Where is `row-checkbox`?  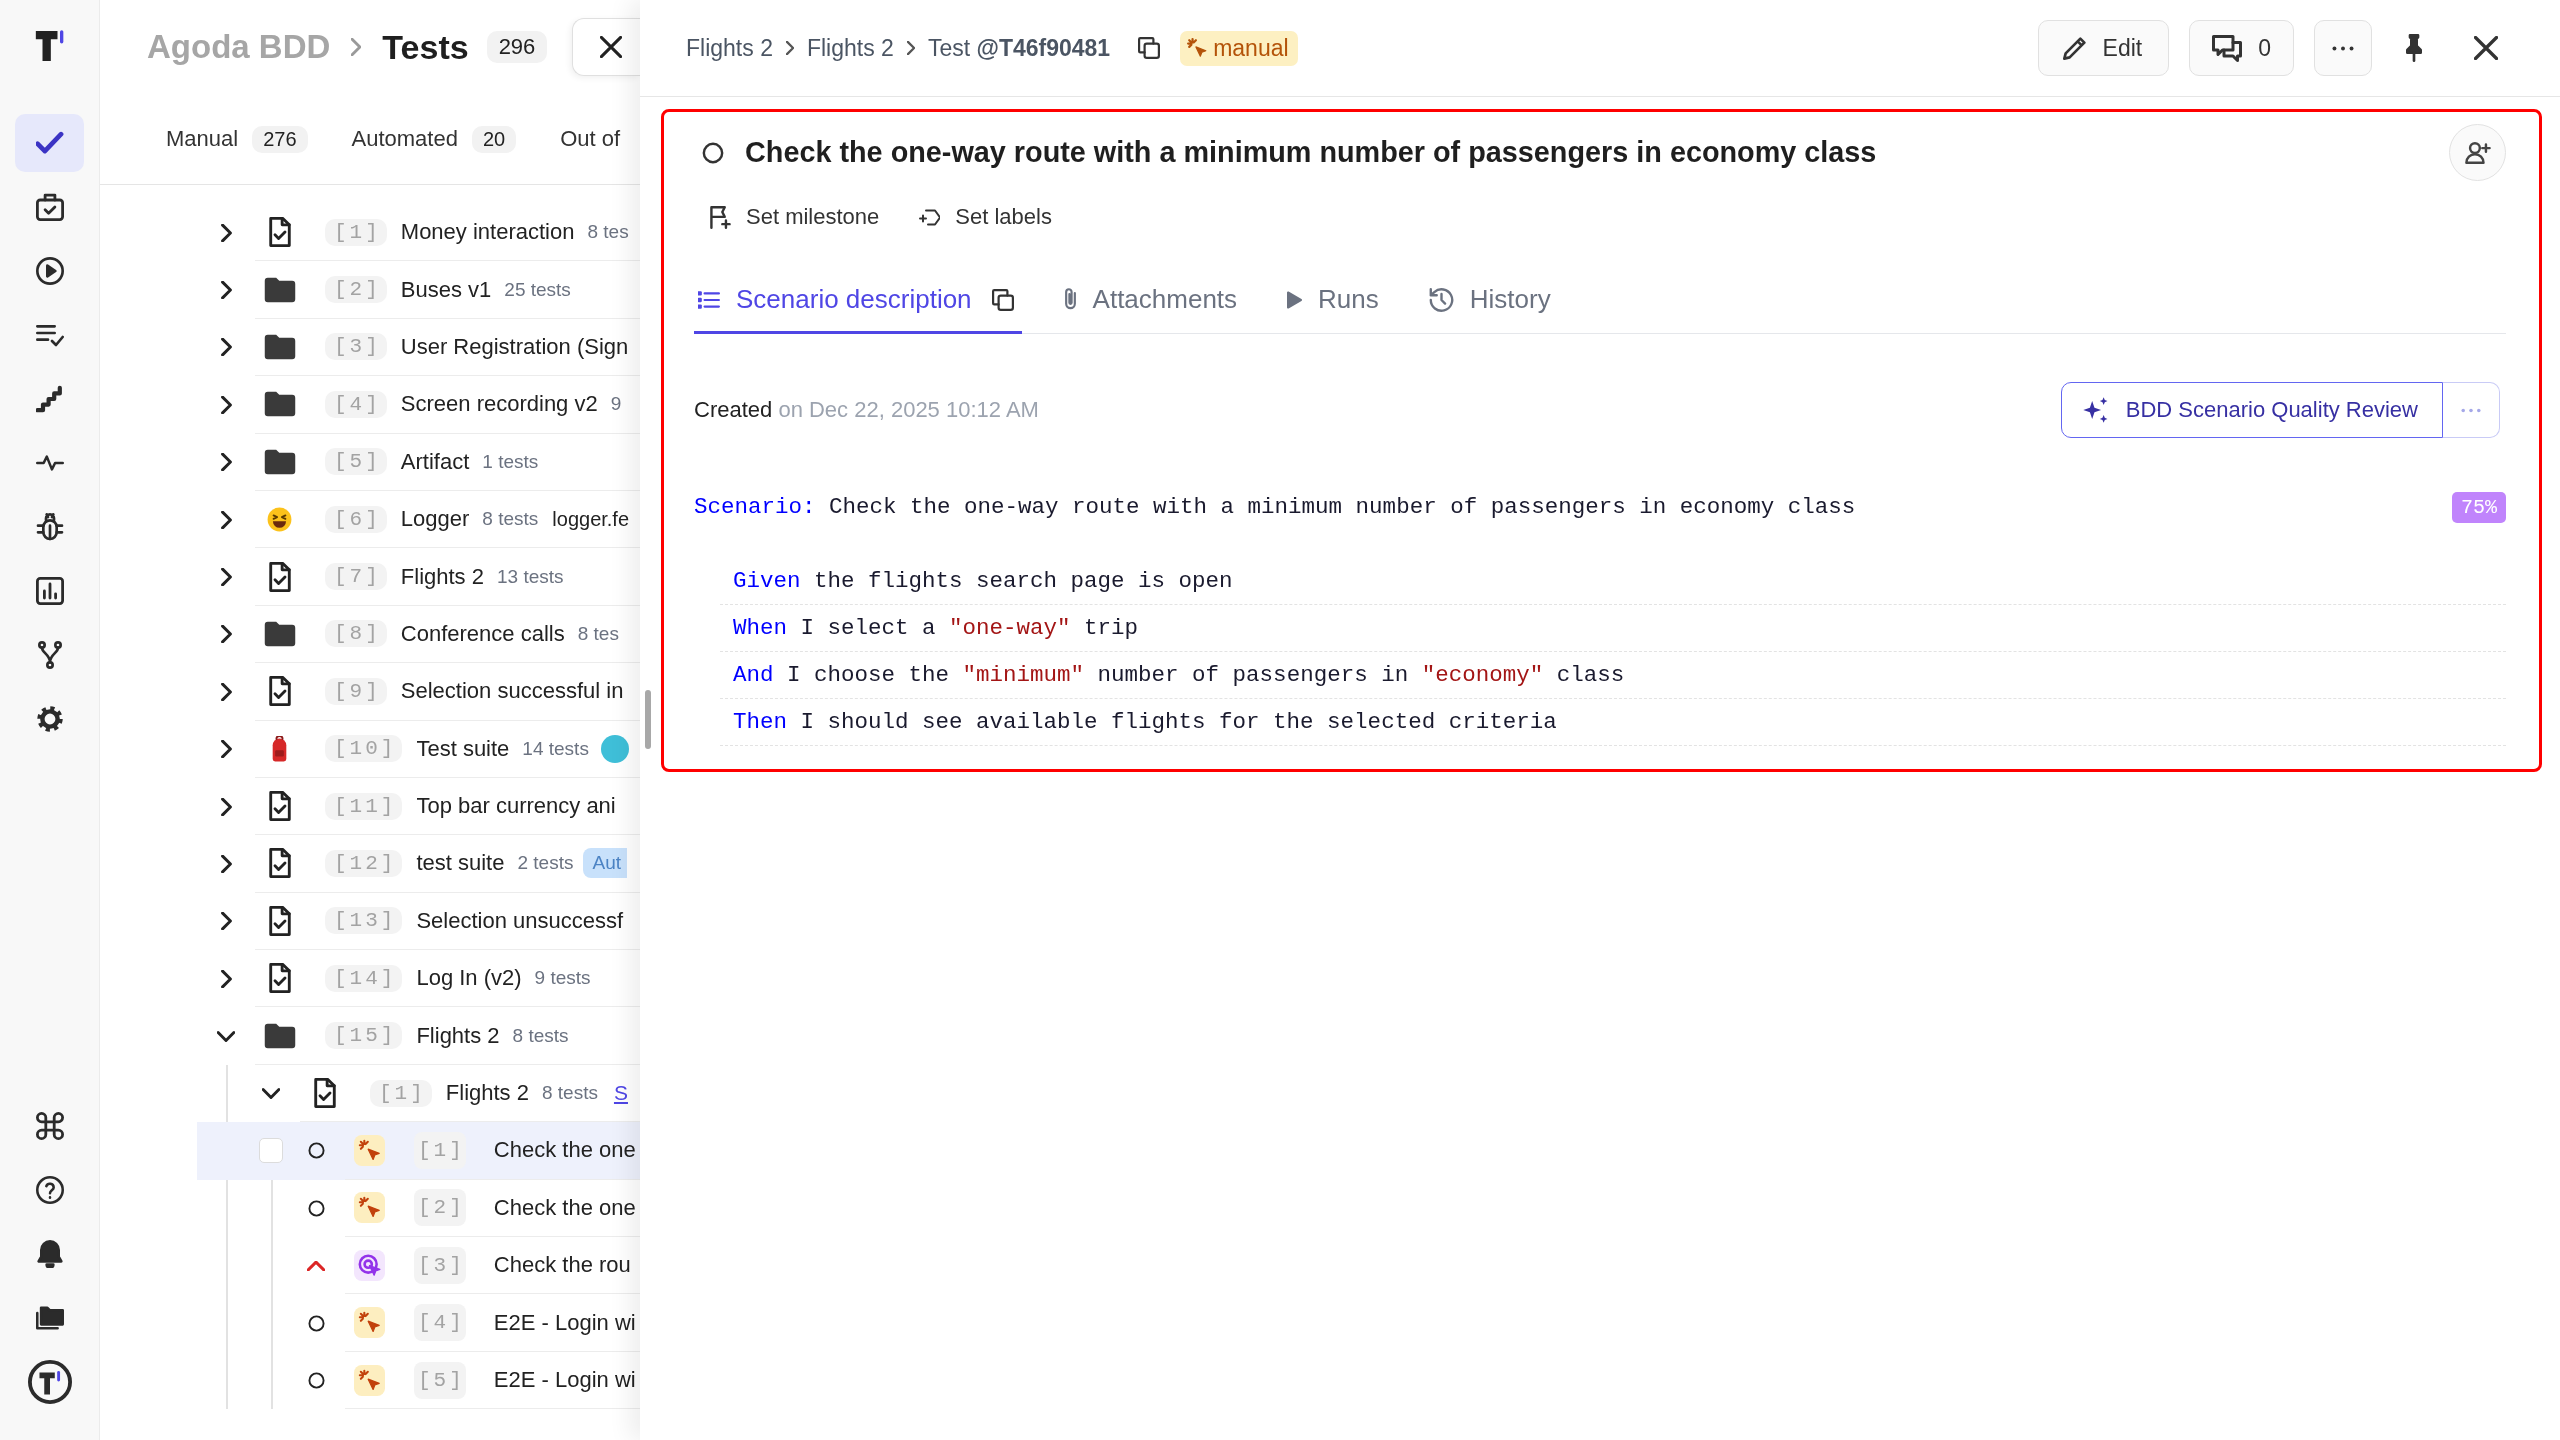 row-checkbox is located at coordinates (271, 1151).